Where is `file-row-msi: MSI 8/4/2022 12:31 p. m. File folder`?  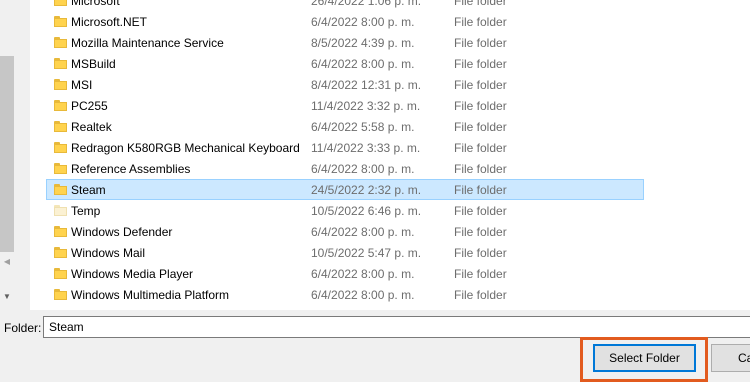
file-row-msi: MSI 8/4/2022 12:31 p. m. File folder is located at coordinates (345, 84).